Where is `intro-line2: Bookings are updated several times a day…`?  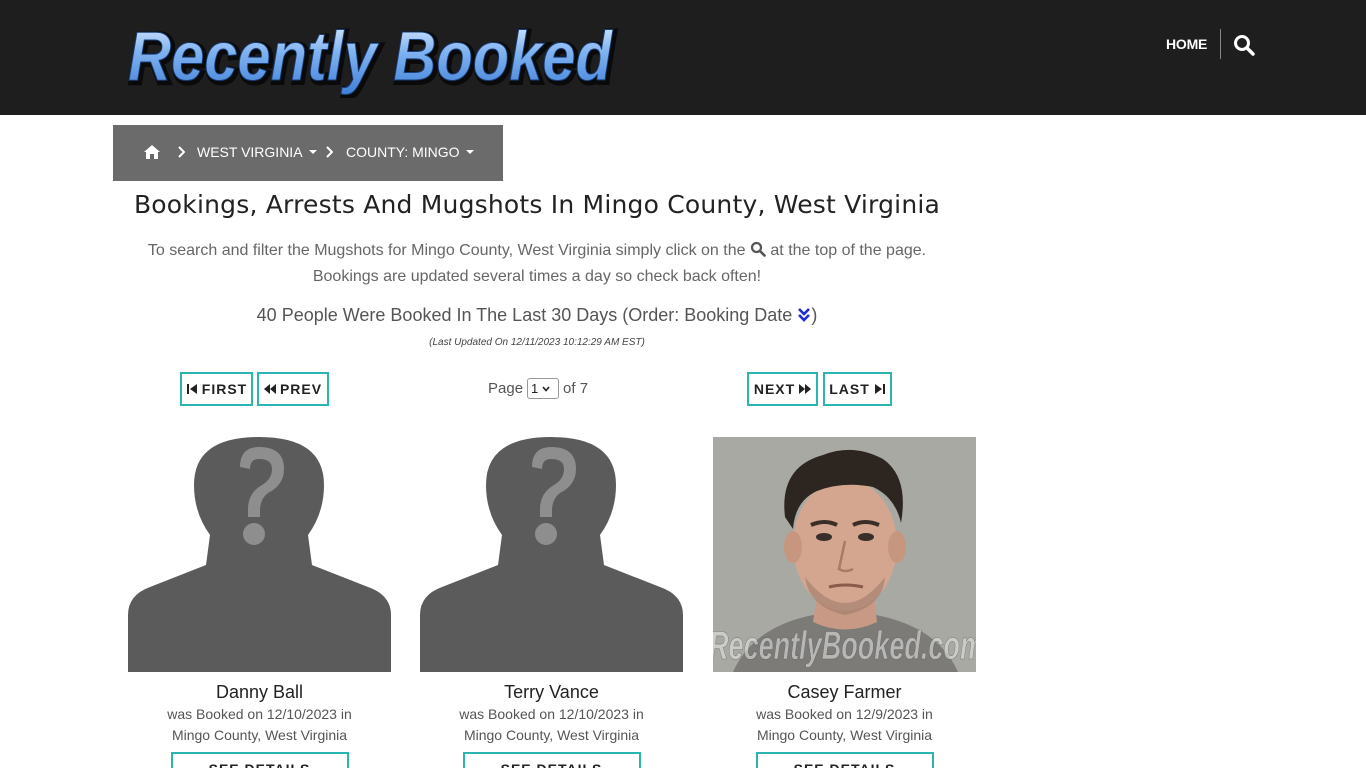 intro-line2: Bookings are updated several times a day… is located at coordinates (537, 276).